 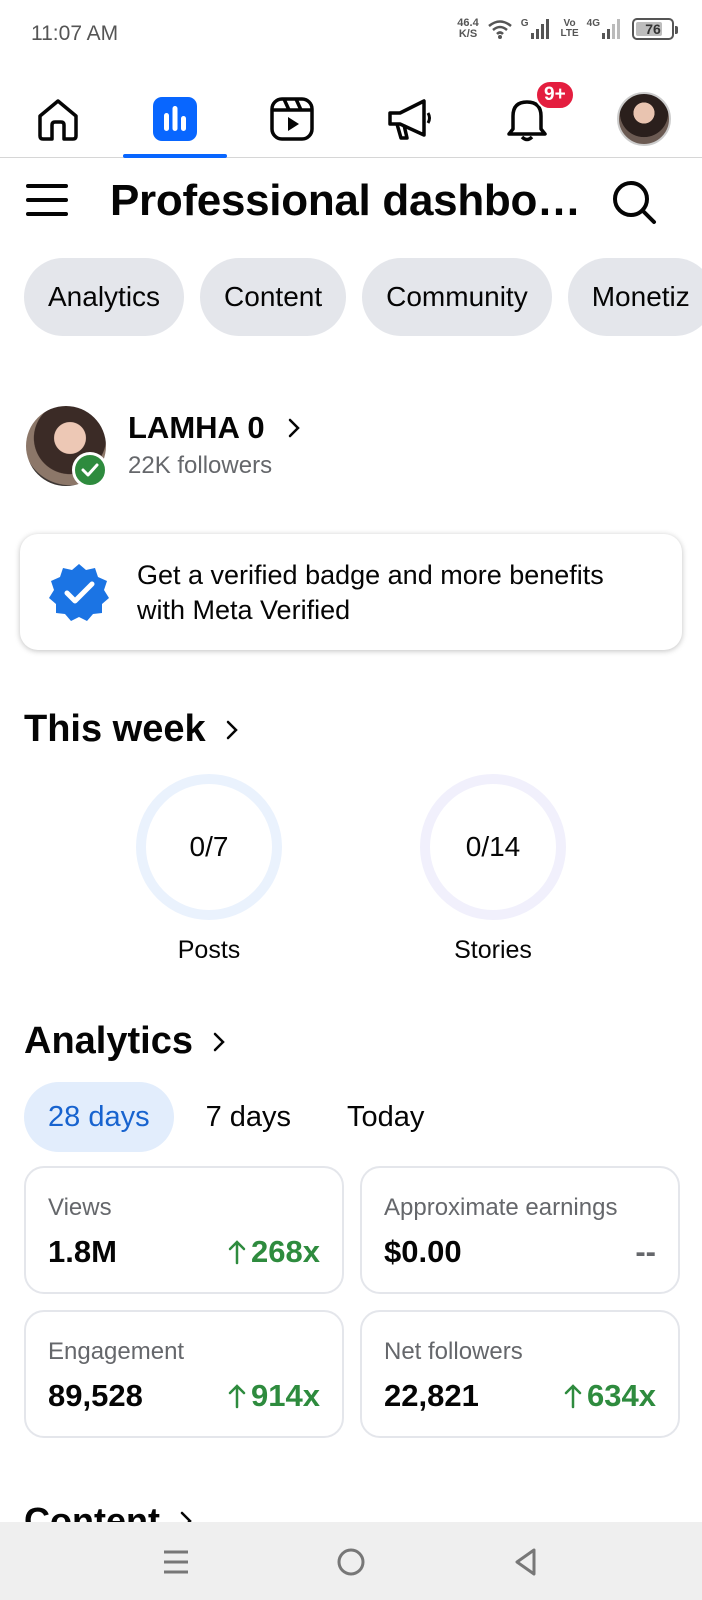 I want to click on network-speed: 46.4 K/S, so click(x=468, y=28).